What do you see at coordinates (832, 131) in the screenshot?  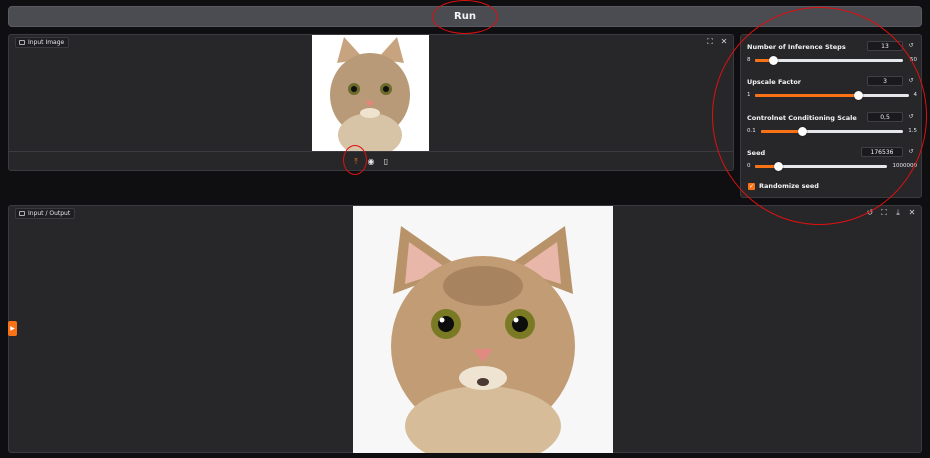 I see `controlnet-slider` at bounding box center [832, 131].